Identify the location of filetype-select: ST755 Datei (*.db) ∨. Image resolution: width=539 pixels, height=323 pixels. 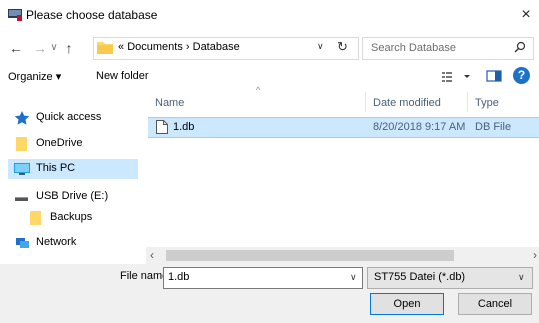
(450, 278).